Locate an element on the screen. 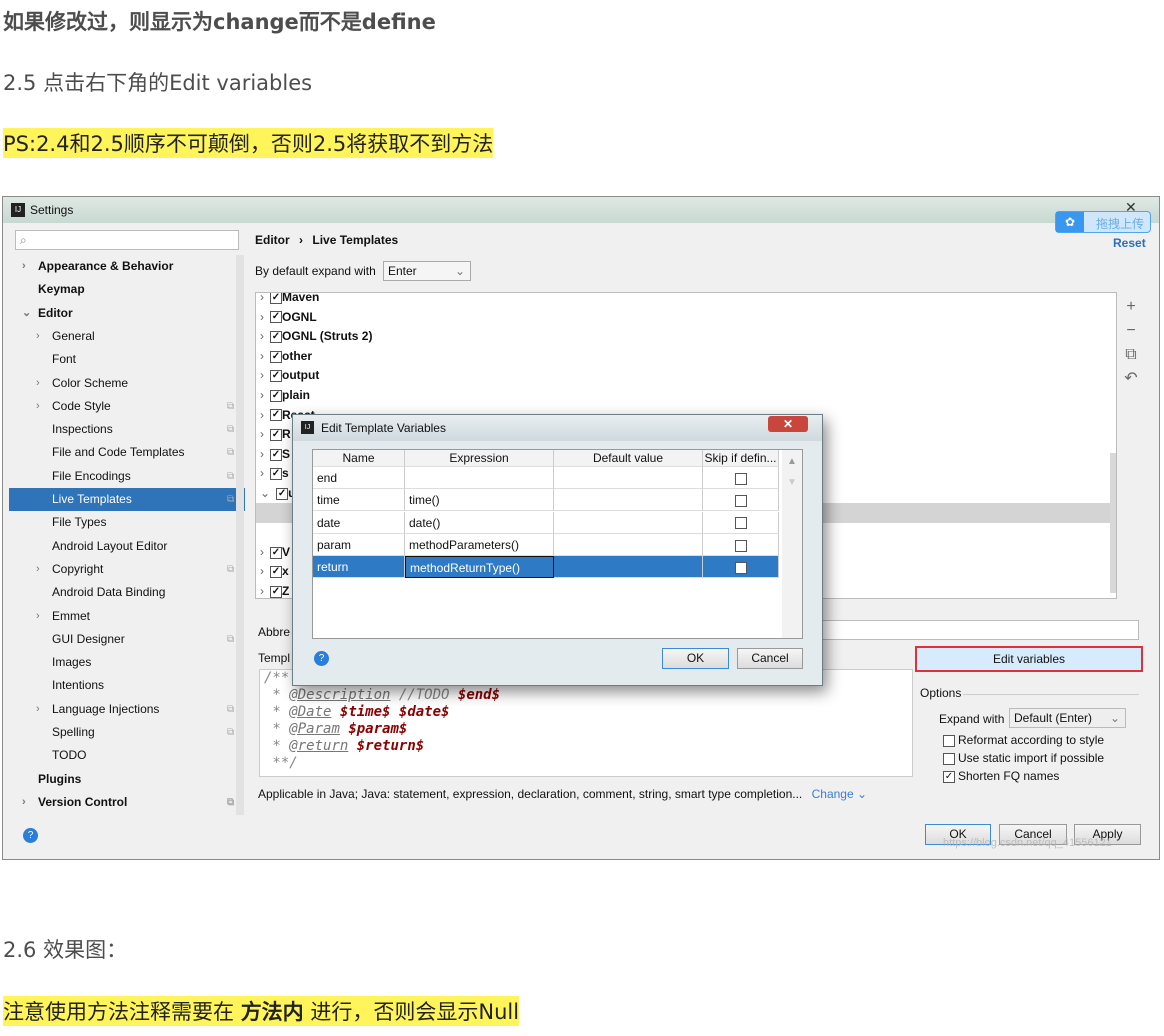 The width and height of the screenshot is (1164, 1036). template-group: › ✓ Maven is located at coordinates (289, 300).